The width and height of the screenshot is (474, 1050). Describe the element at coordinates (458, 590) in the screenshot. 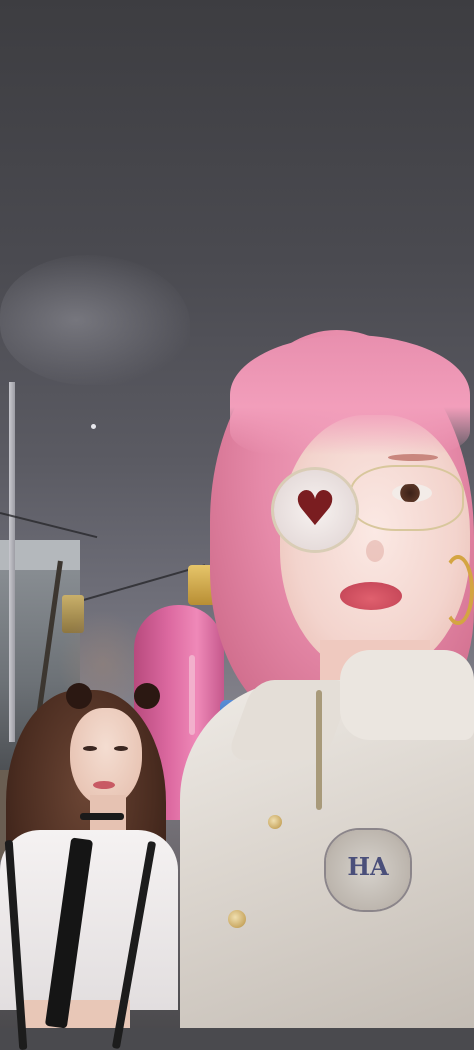

I see `hoop-earring` at that location.